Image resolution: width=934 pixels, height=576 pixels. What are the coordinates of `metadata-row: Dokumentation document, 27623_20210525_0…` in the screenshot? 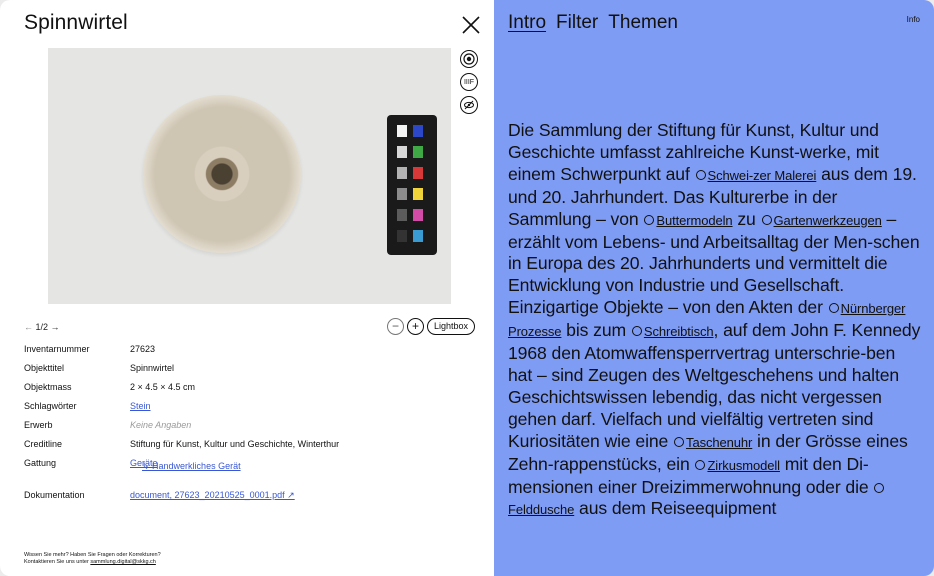 It's located at (249, 499).